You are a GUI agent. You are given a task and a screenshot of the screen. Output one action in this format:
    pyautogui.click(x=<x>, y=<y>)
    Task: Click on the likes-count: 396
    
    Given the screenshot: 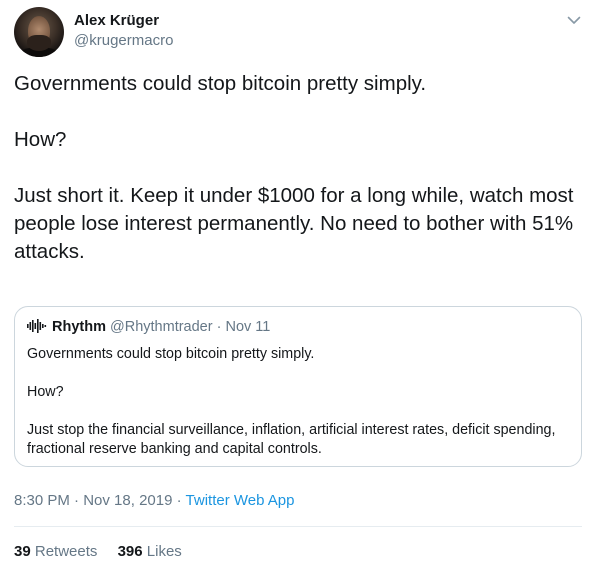 What is the action you would take?
    pyautogui.click(x=130, y=551)
    